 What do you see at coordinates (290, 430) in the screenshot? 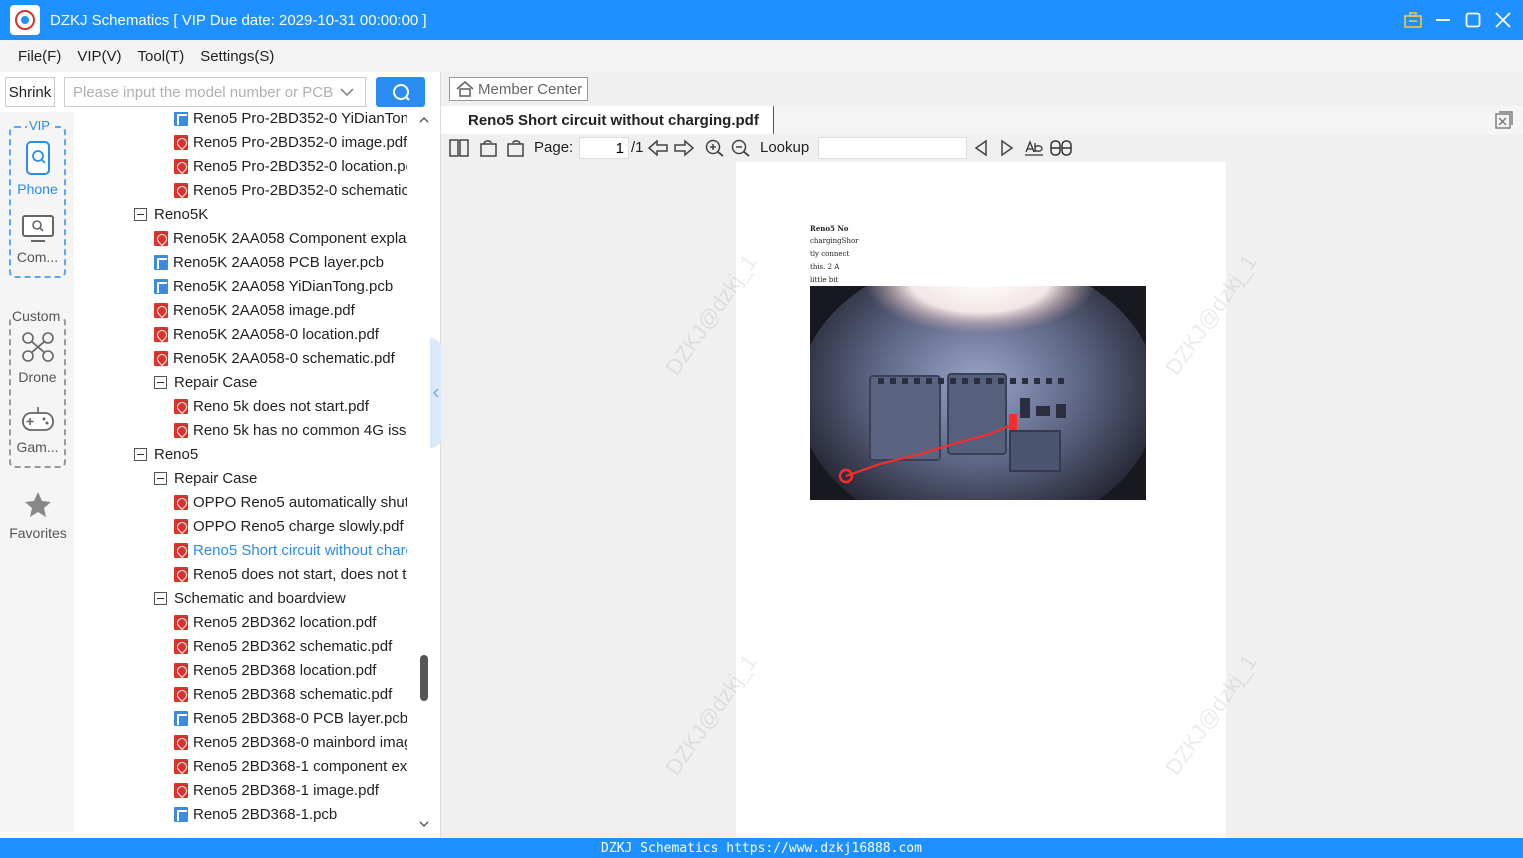
I see `tree-file: Reno 5k has no common 4G issue.pdf` at bounding box center [290, 430].